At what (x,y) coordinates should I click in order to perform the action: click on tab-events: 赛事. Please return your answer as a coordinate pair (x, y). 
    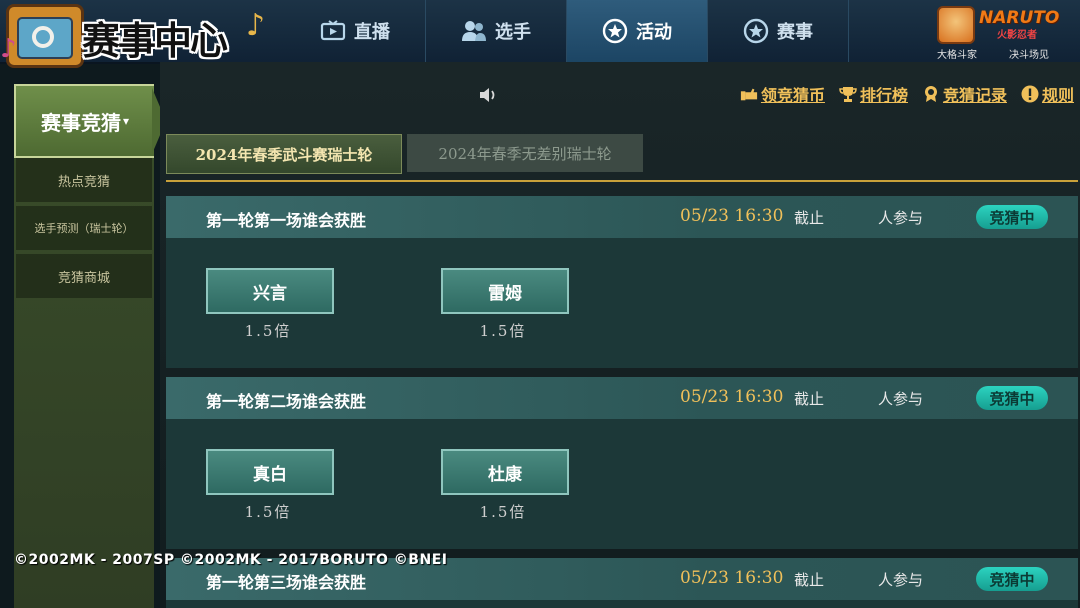
    Looking at the image, I should click on (778, 31).